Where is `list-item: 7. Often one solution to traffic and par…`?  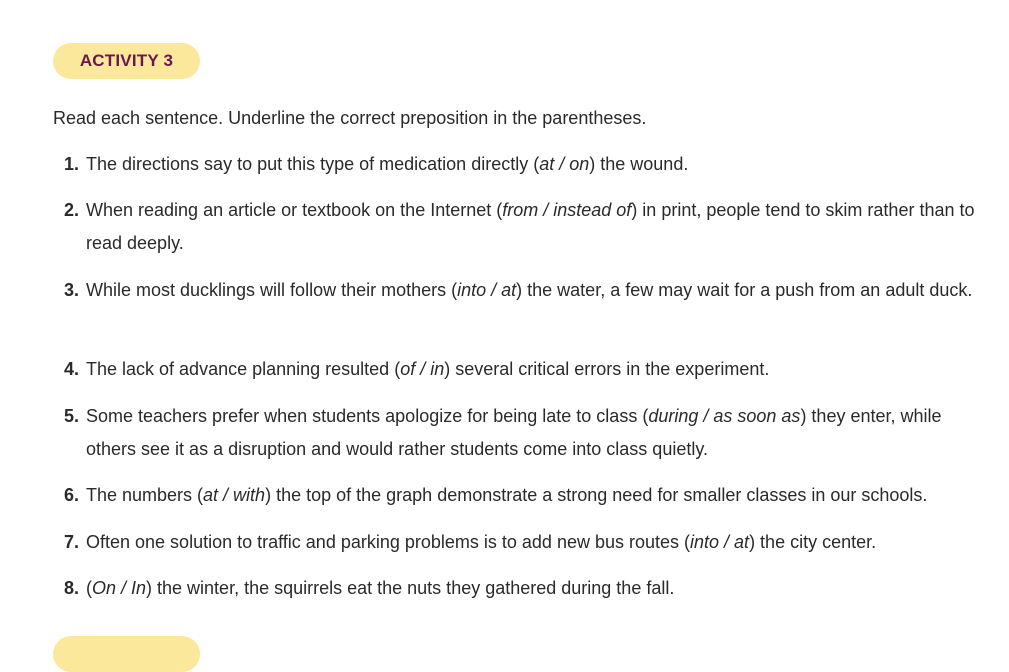 list-item: 7. Often one solution to traffic and par… is located at coordinates (518, 542).